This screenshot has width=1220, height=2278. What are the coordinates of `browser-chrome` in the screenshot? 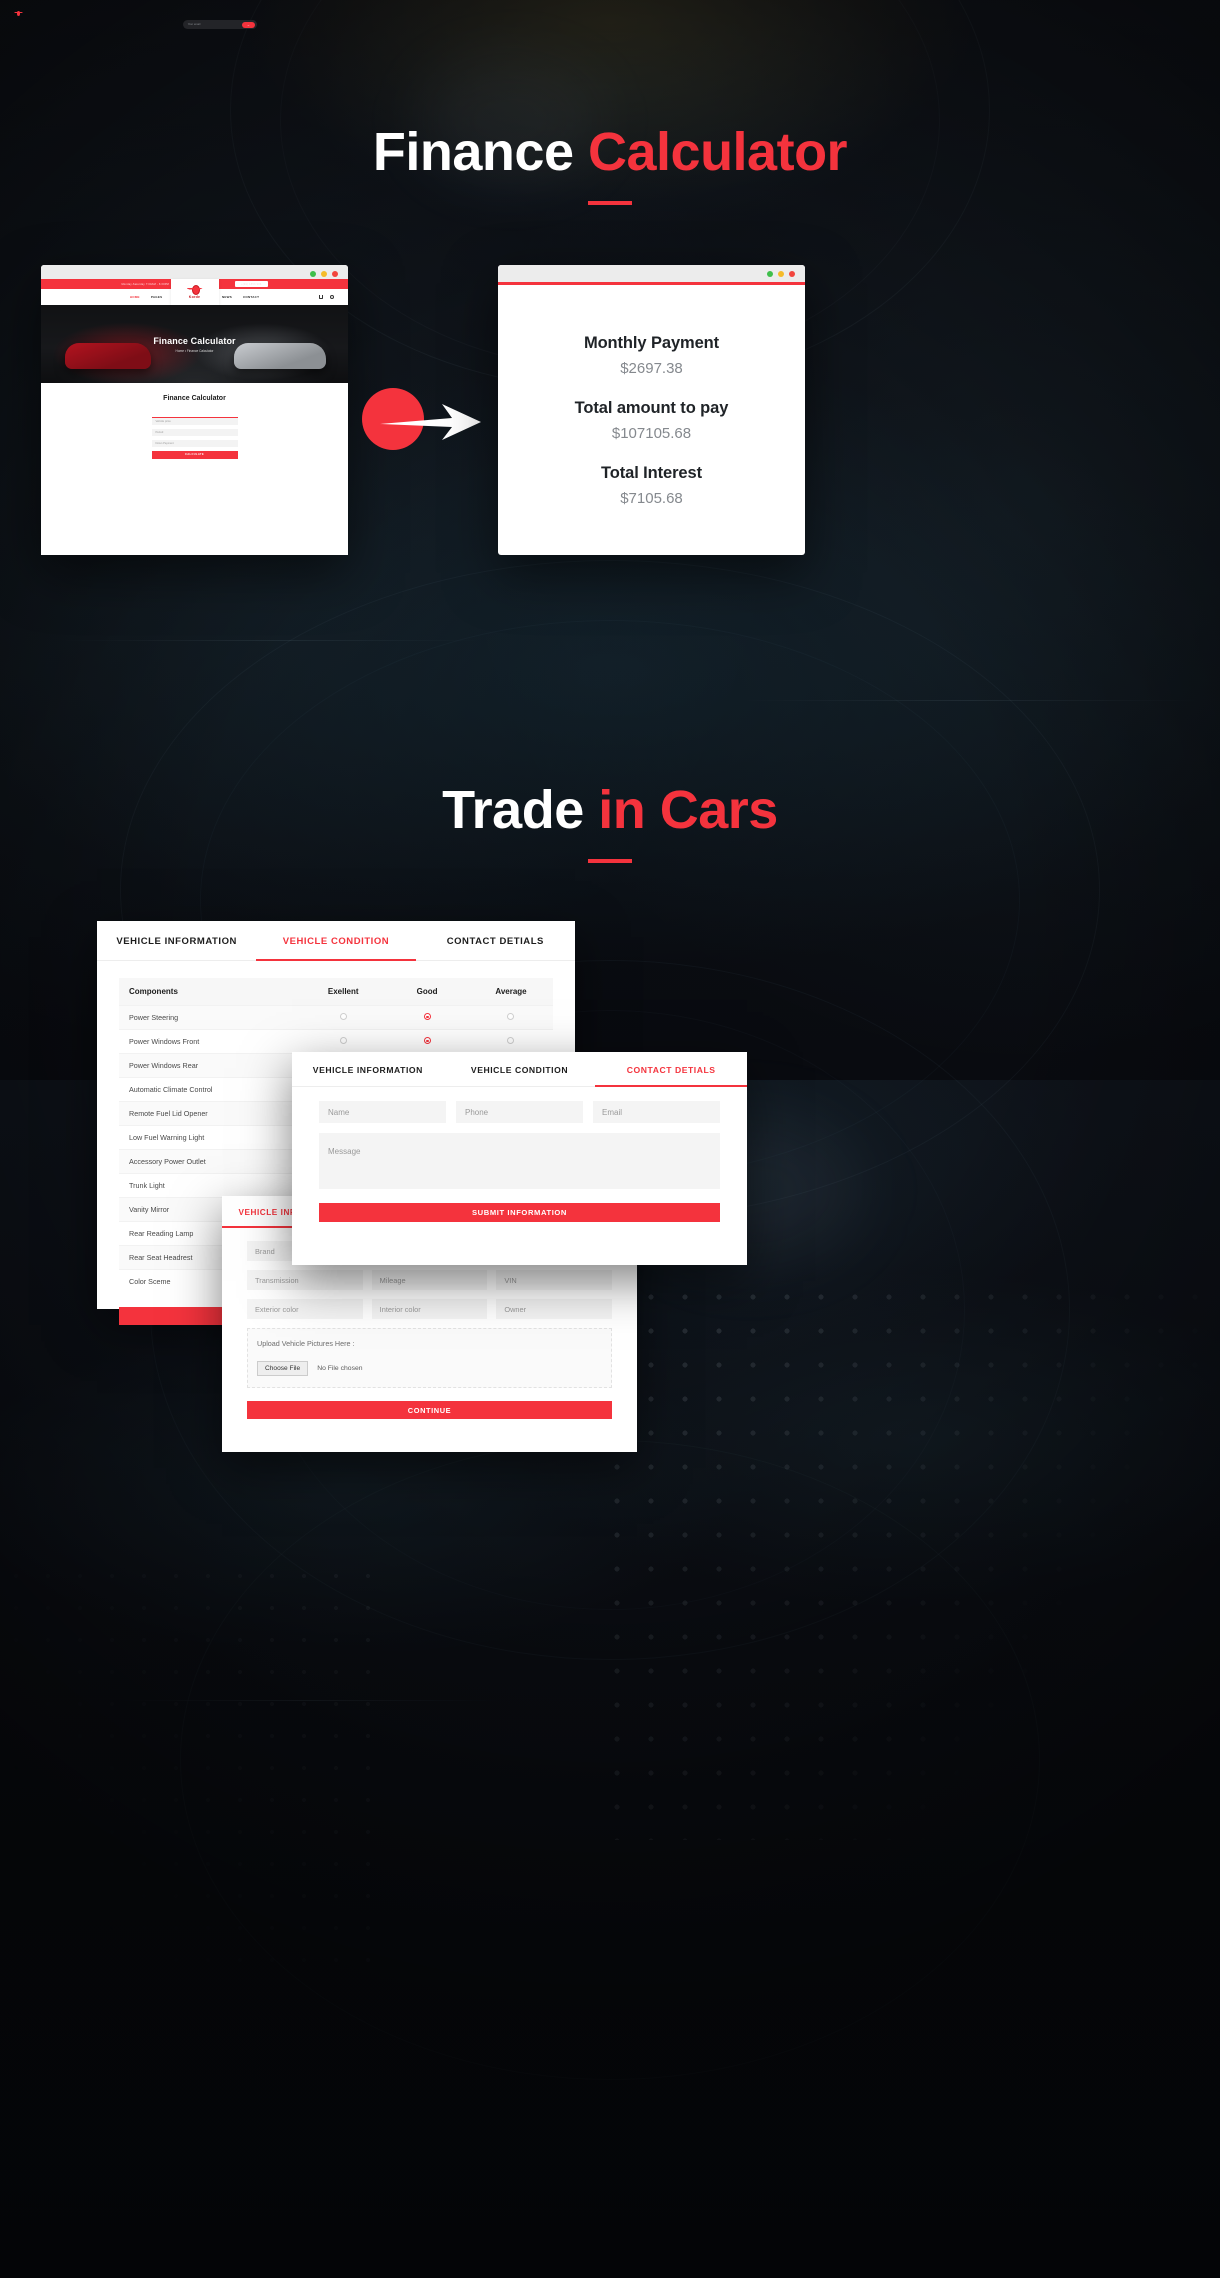 It's located at (194, 272).